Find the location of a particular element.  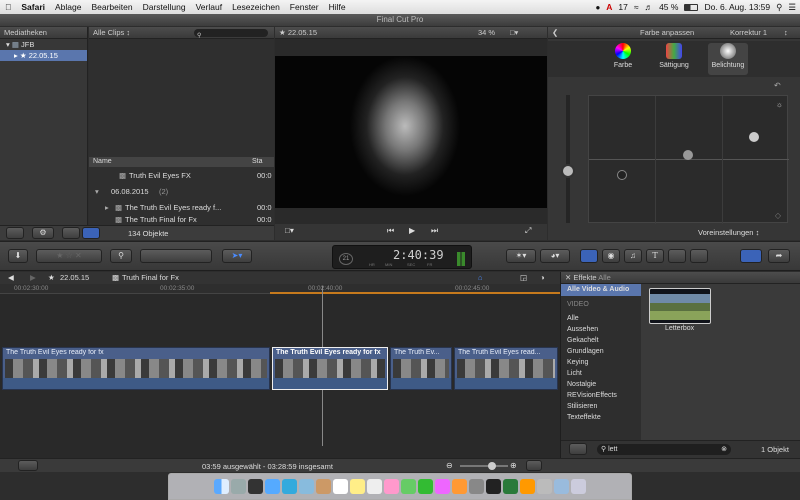

adobe-icon: A is located at coordinates (609, 7).